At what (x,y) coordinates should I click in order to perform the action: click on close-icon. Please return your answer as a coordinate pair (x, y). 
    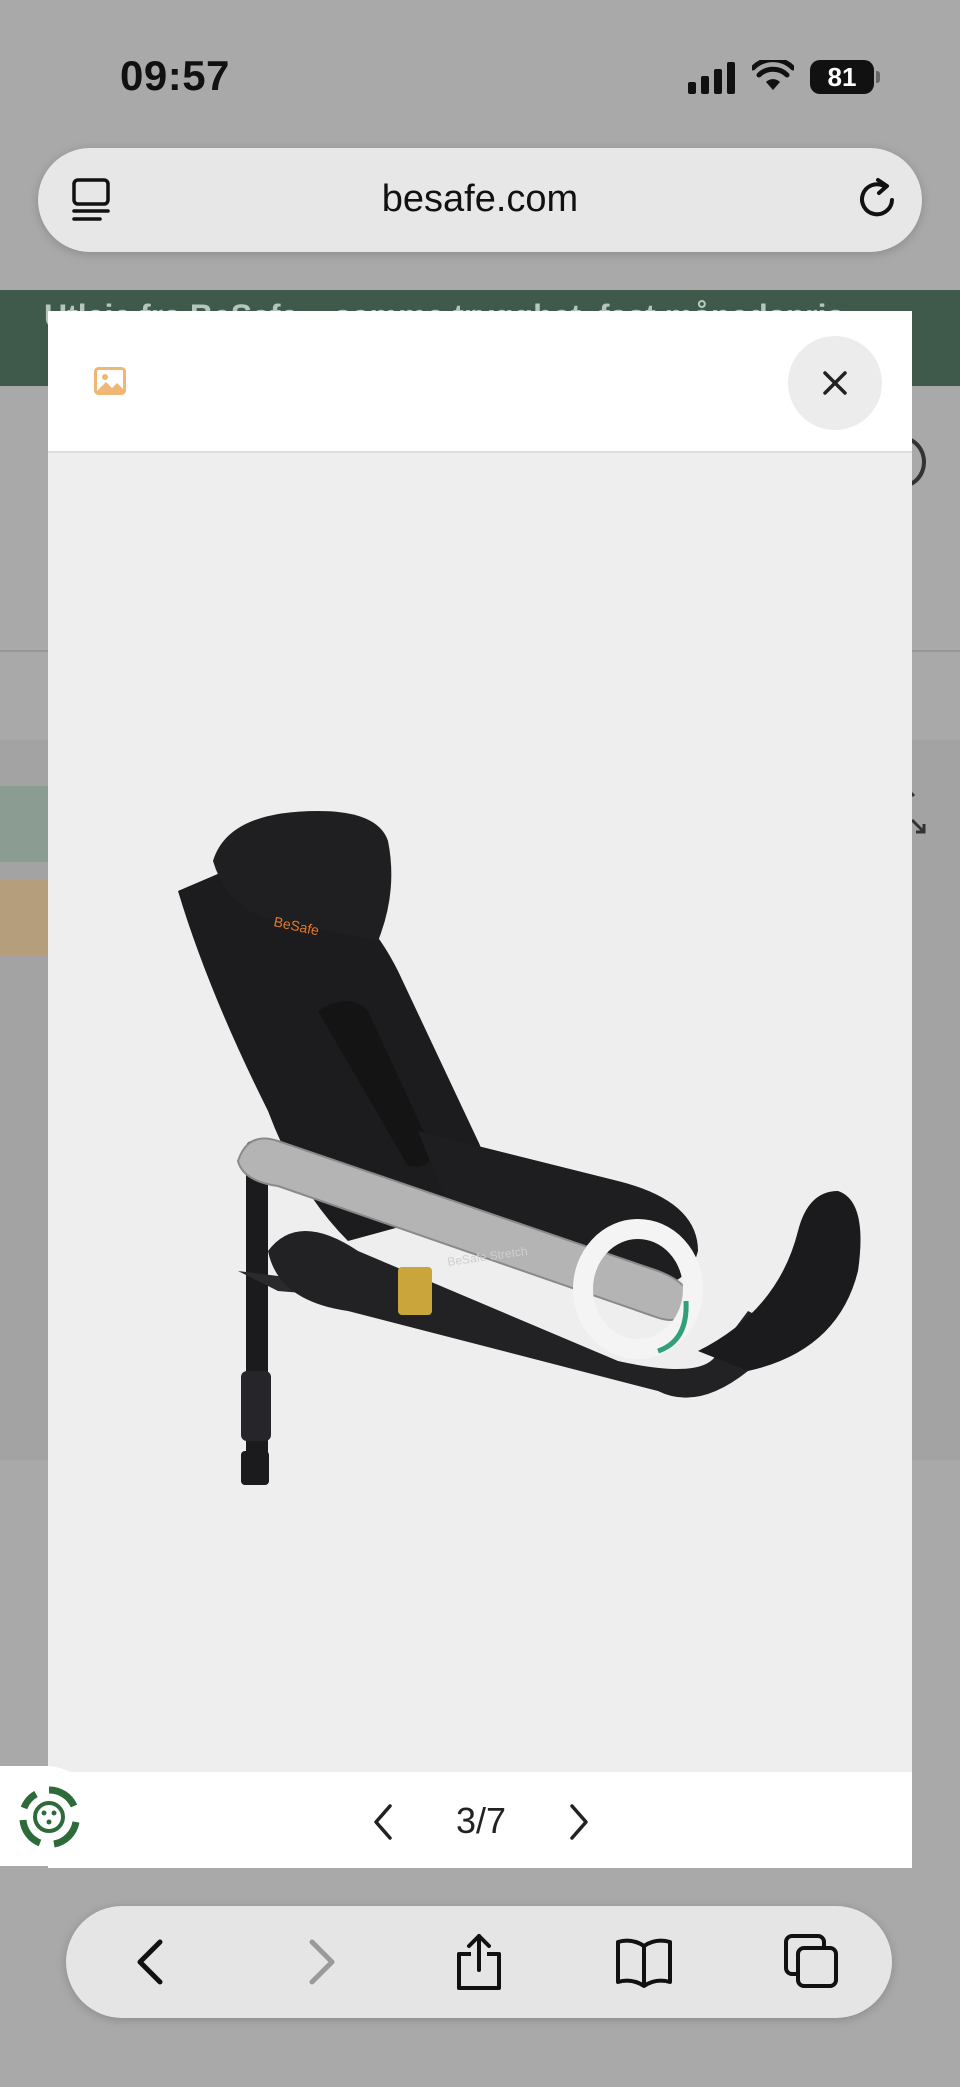
    Looking at the image, I should click on (835, 383).